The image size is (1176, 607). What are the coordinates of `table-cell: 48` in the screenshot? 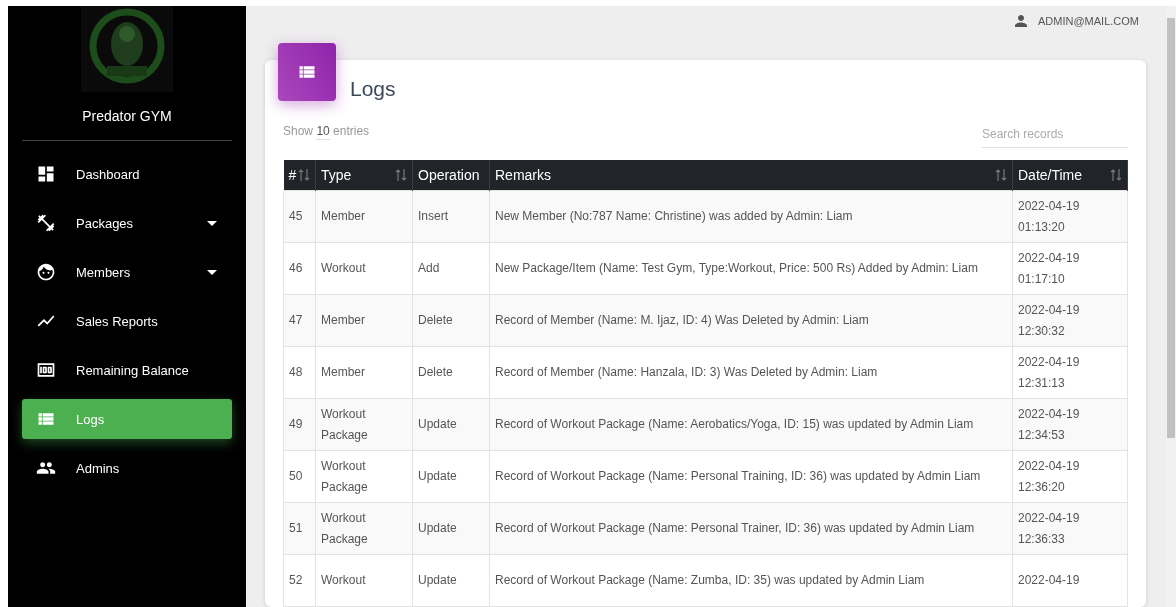 It's located at (299, 372).